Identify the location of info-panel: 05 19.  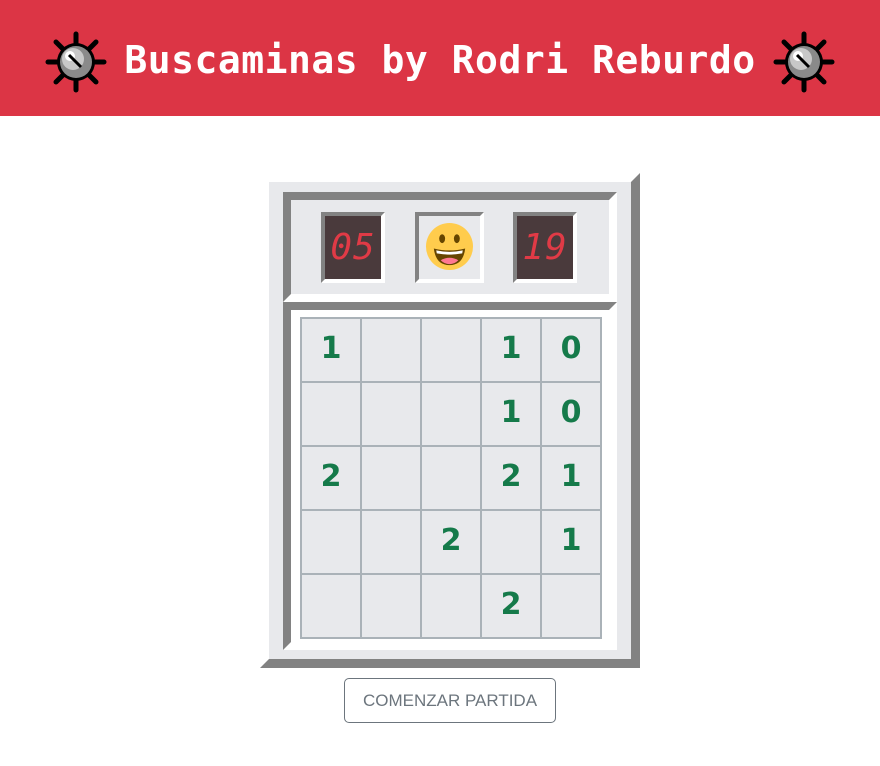
(450, 247).